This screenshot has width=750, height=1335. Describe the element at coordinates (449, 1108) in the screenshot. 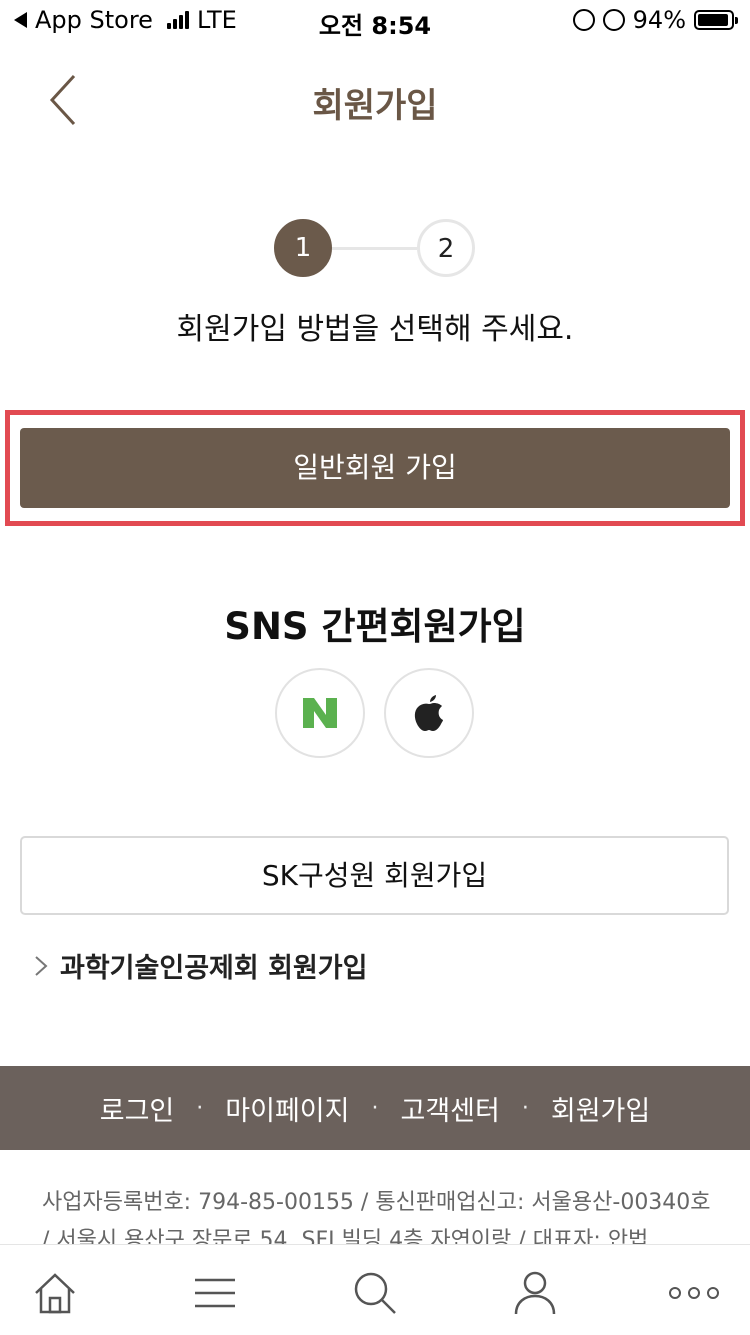

I see `footer-support-link: 고객센터` at that location.